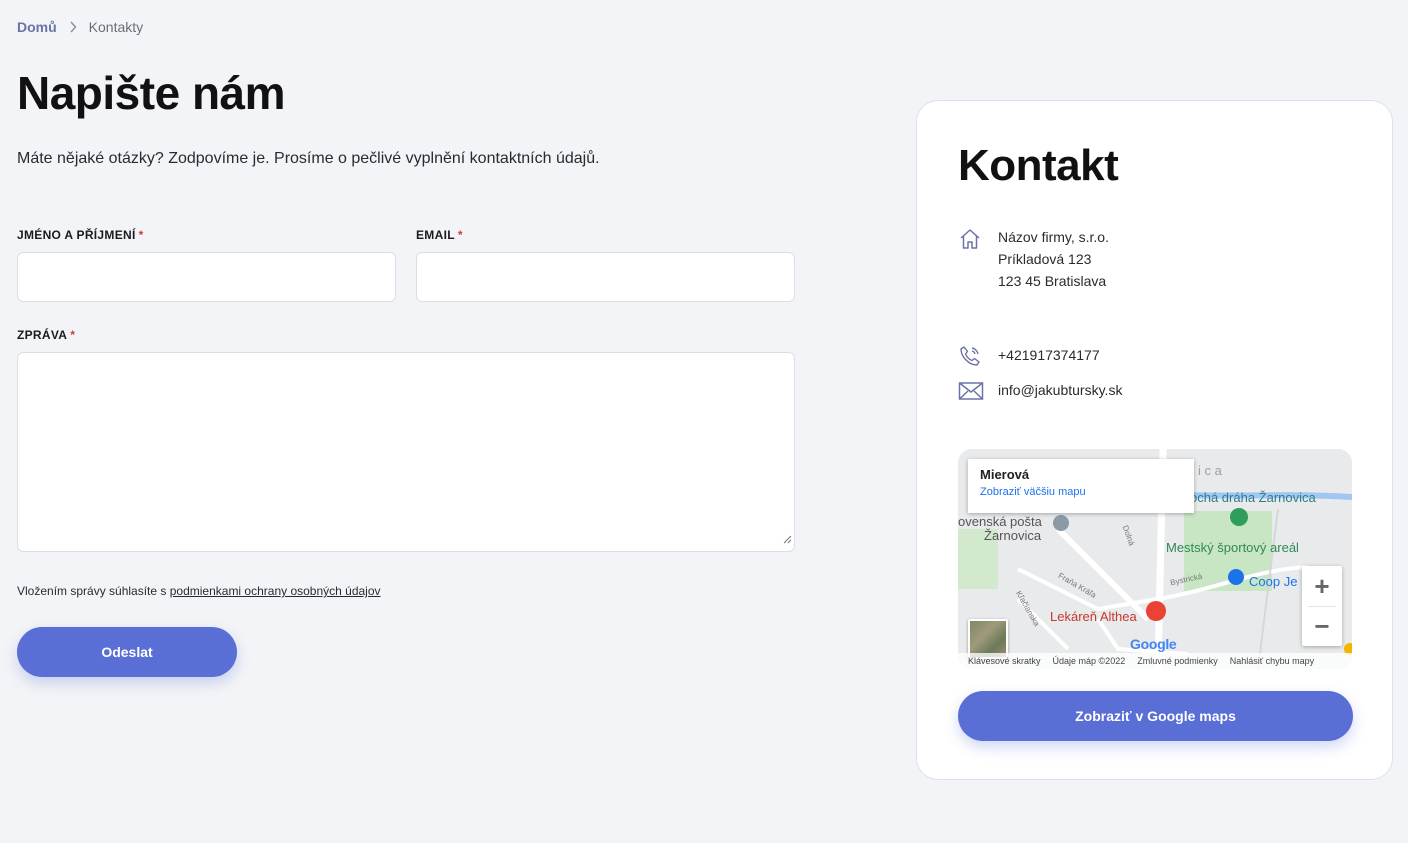 The image size is (1408, 843). What do you see at coordinates (605, 277) in the screenshot?
I see `email-input` at bounding box center [605, 277].